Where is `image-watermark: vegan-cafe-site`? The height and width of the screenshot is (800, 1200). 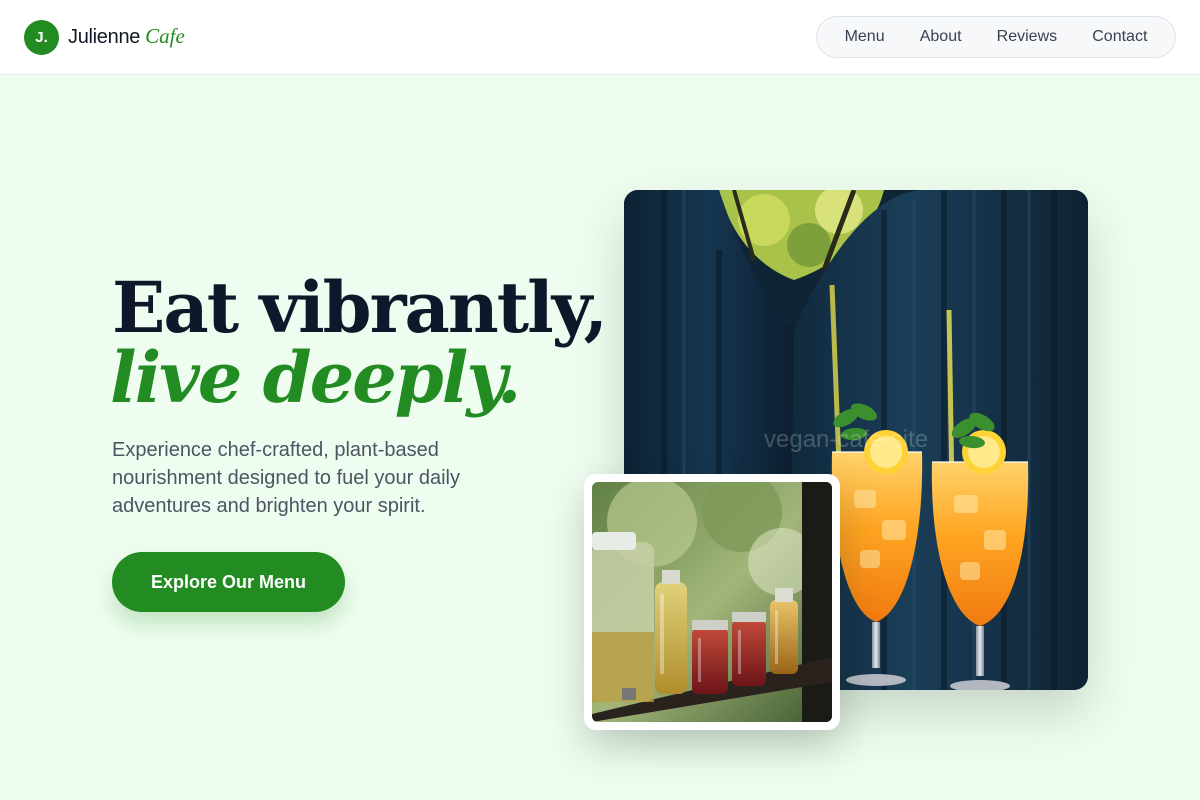
image-watermark: vegan-cafe-site is located at coordinates (846, 439).